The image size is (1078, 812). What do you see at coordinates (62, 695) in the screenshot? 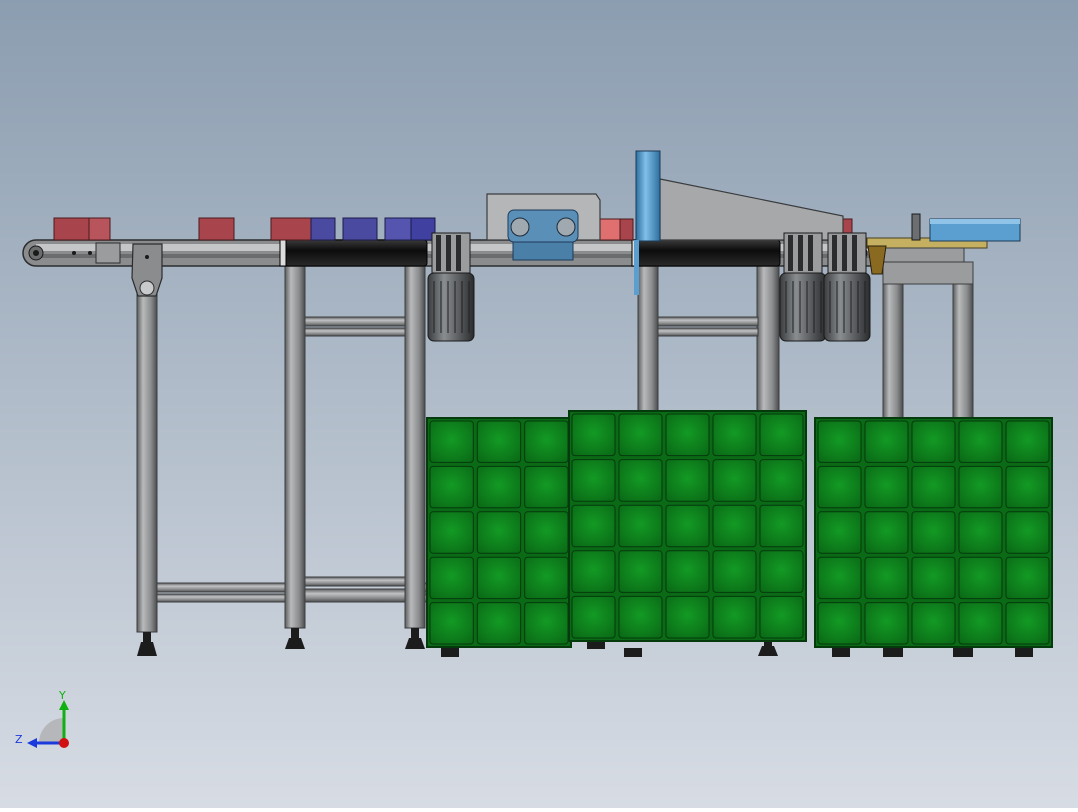
I see `axis-y-label: Y` at bounding box center [62, 695].